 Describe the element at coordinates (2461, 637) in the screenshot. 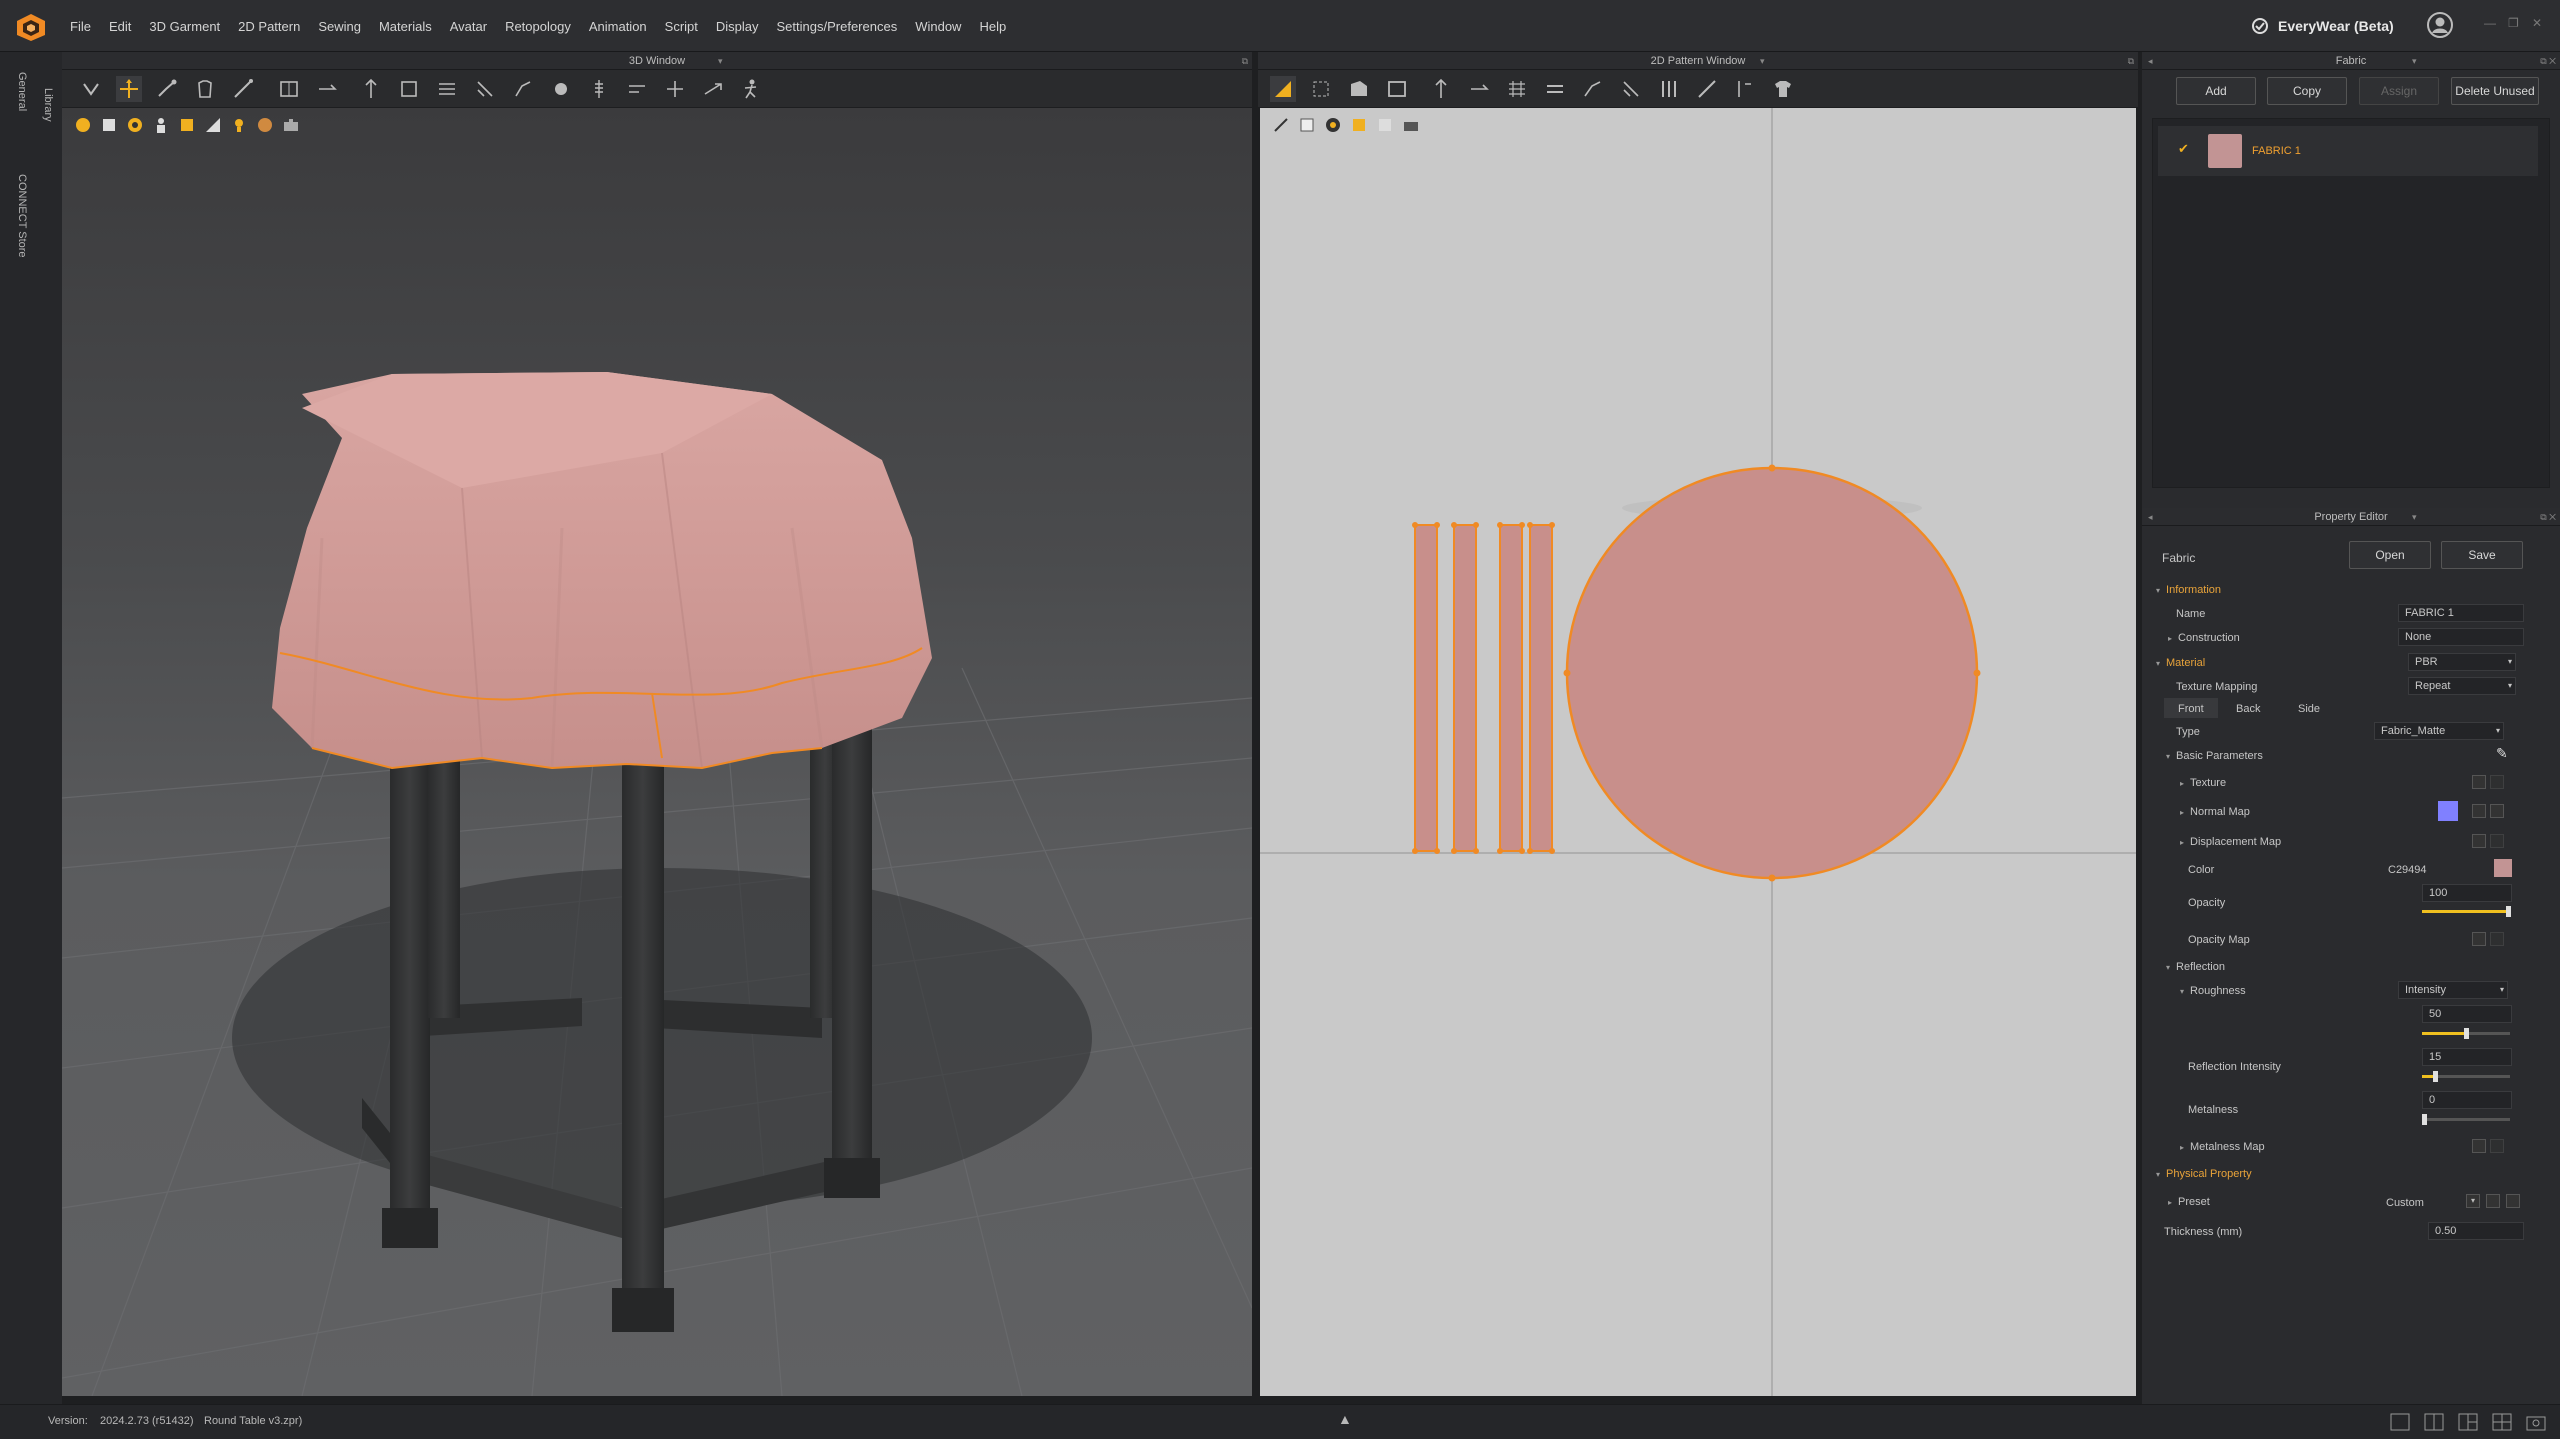

I see `construction-field: None` at that location.